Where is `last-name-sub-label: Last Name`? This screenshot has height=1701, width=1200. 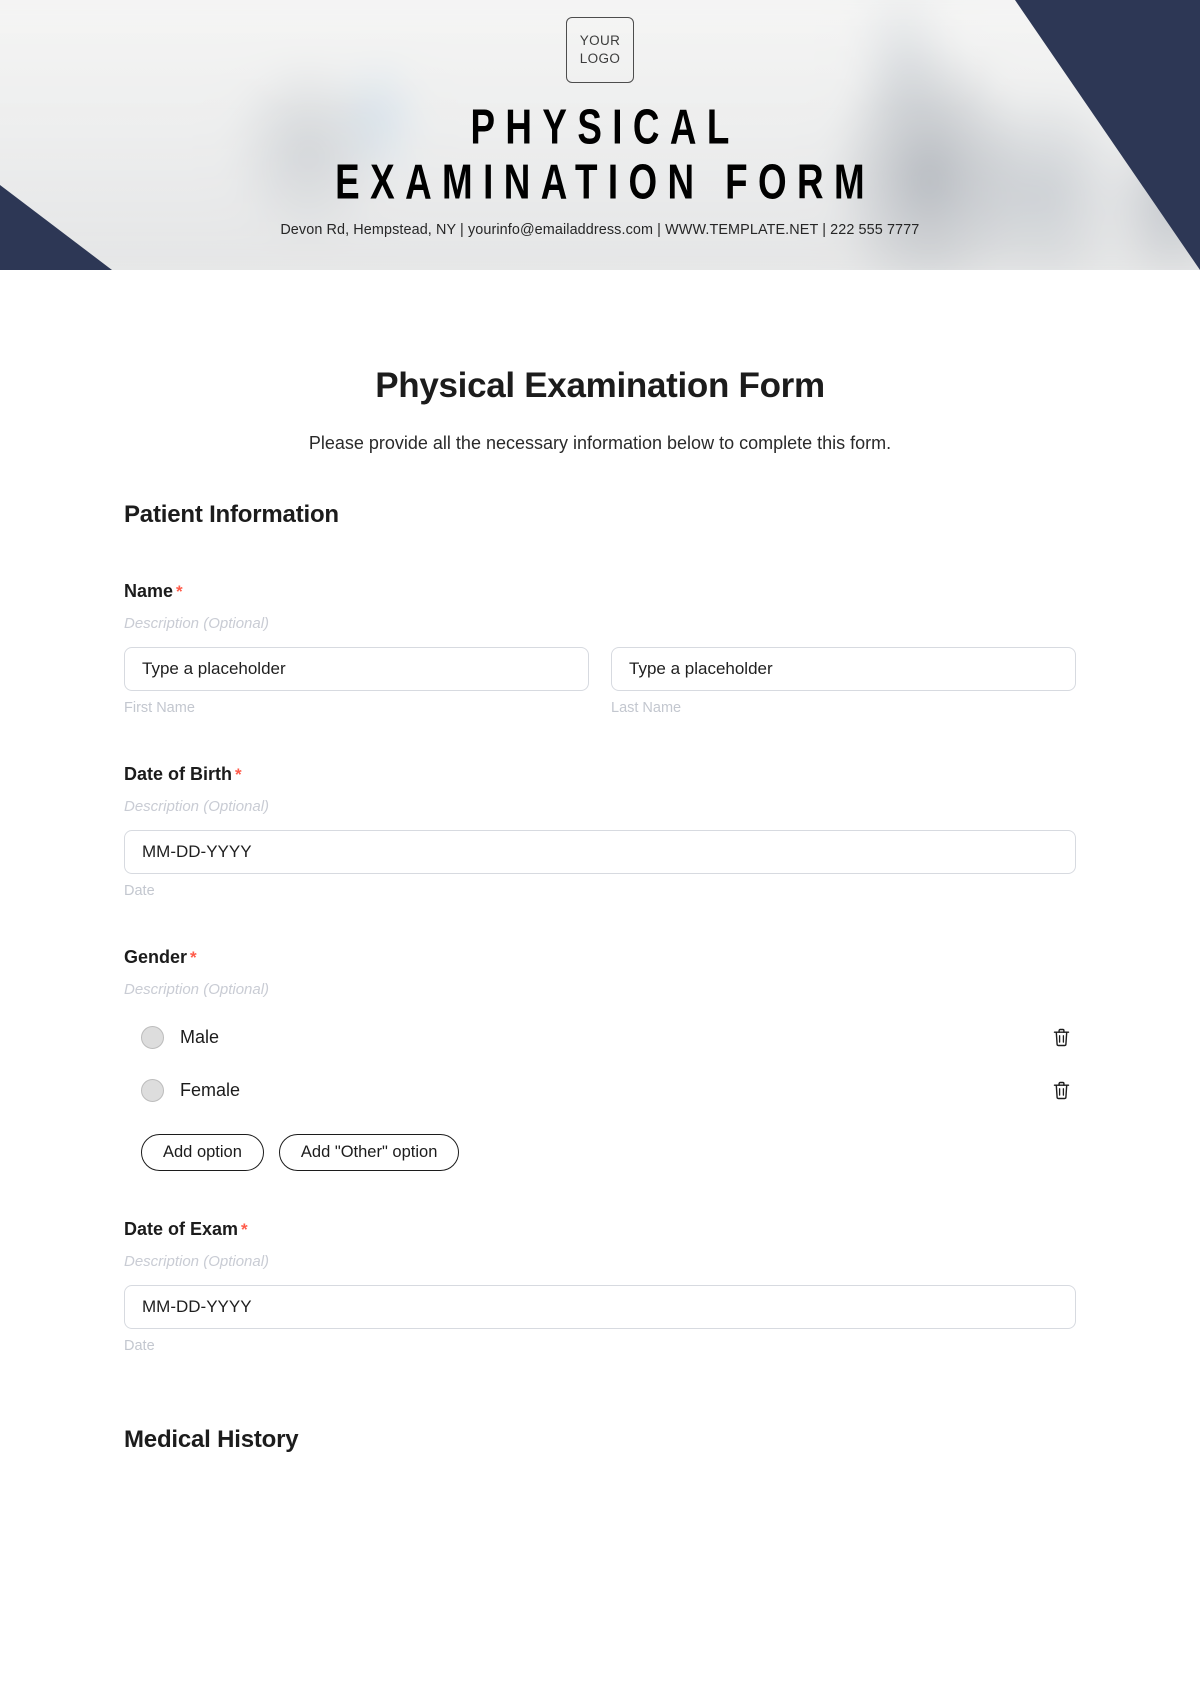 last-name-sub-label: Last Name is located at coordinates (646, 708).